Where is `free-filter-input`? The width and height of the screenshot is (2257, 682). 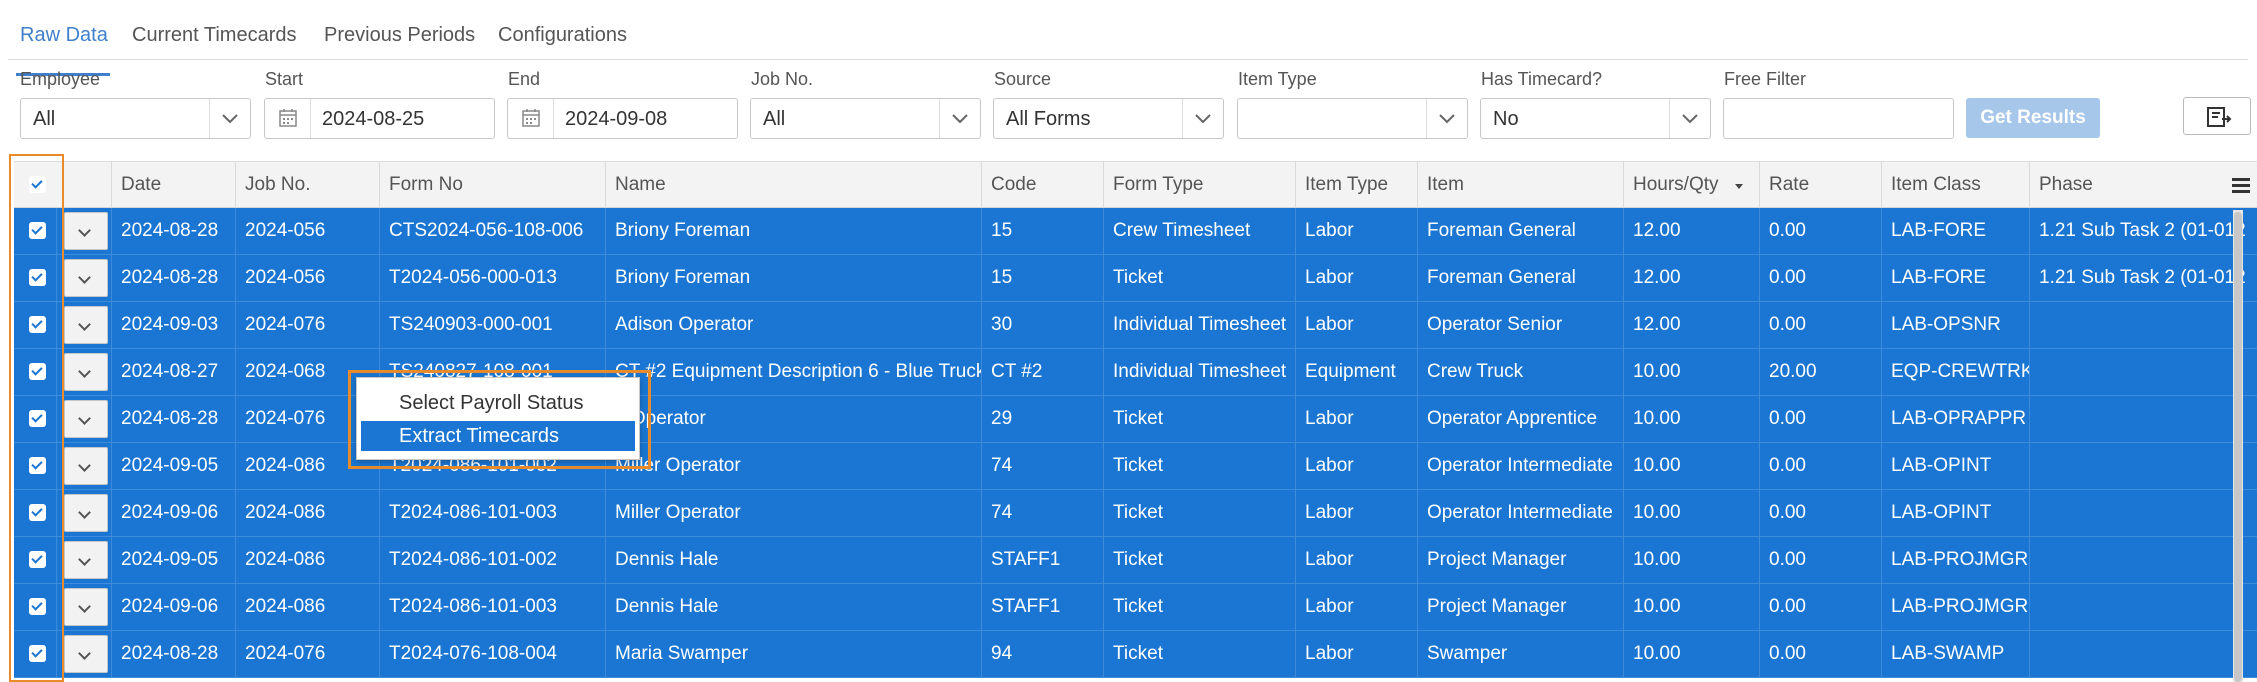
free-filter-input is located at coordinates (1838, 118).